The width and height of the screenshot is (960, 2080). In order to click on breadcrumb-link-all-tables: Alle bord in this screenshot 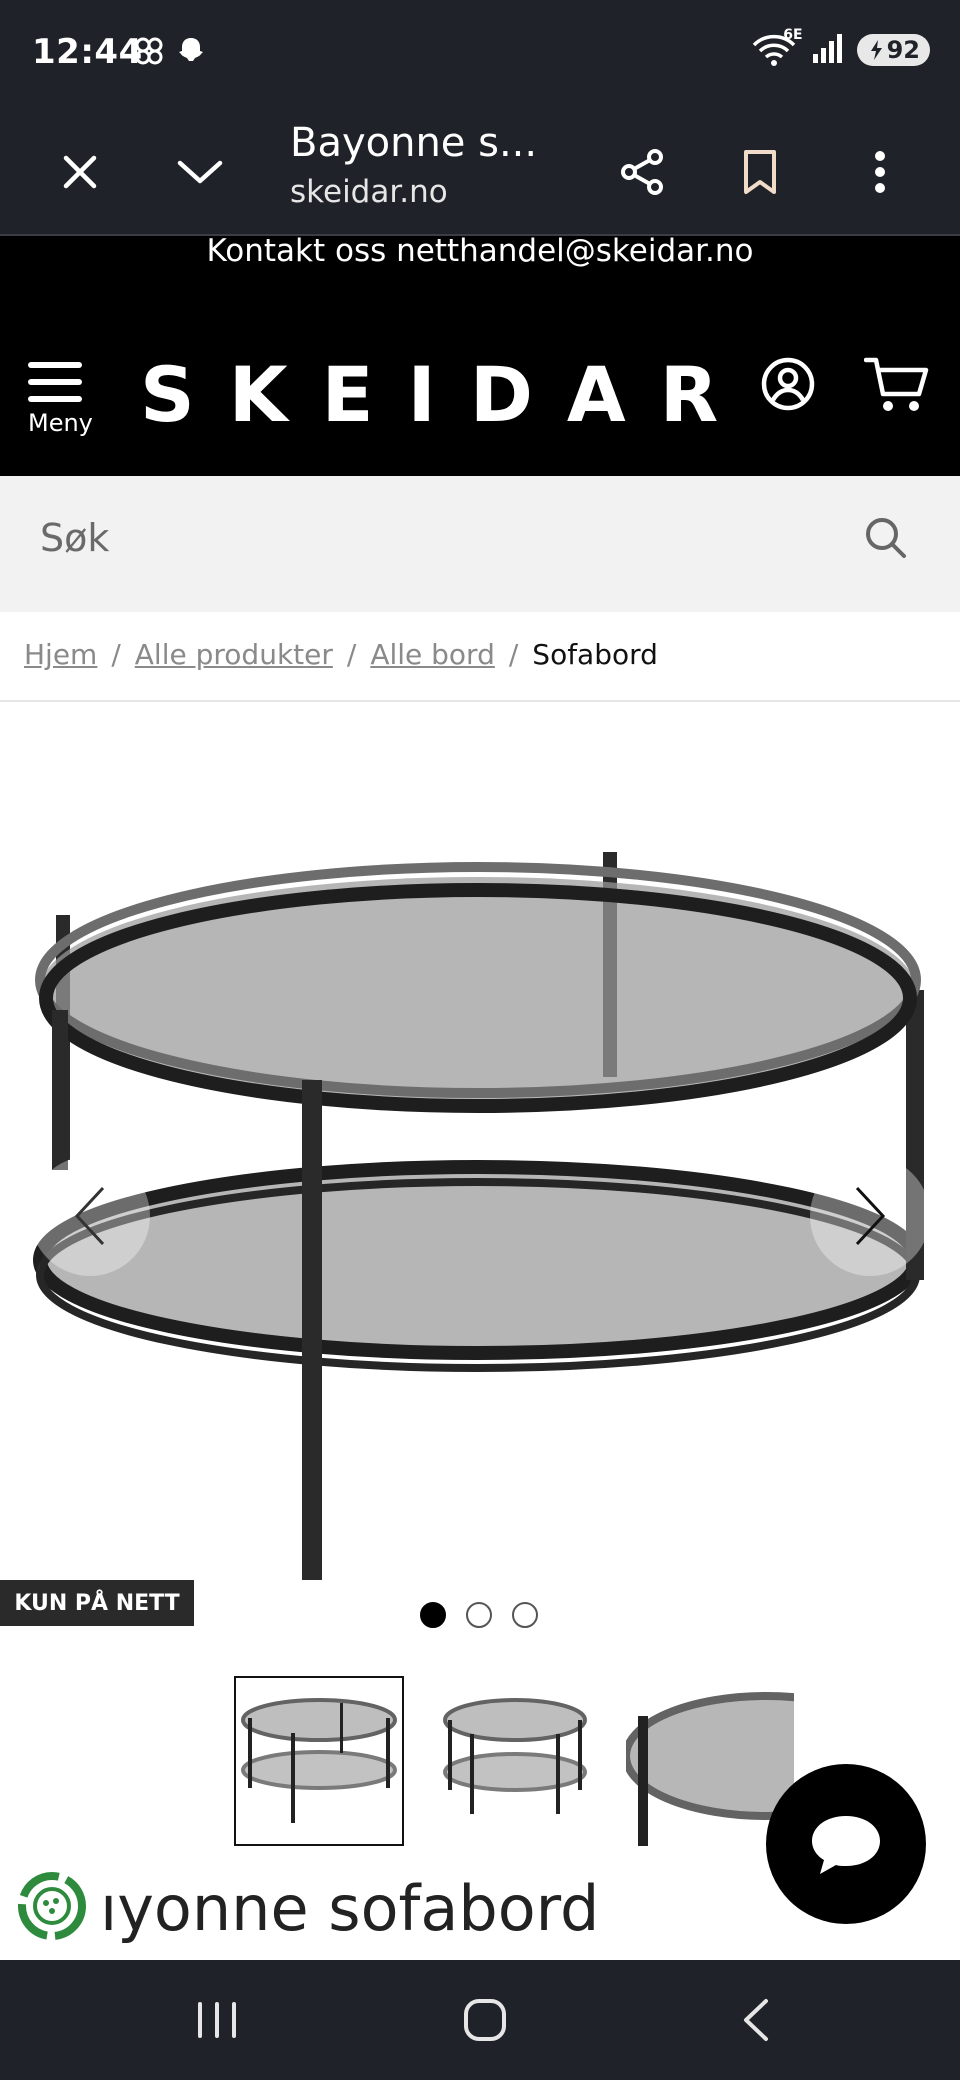, I will do `click(432, 654)`.